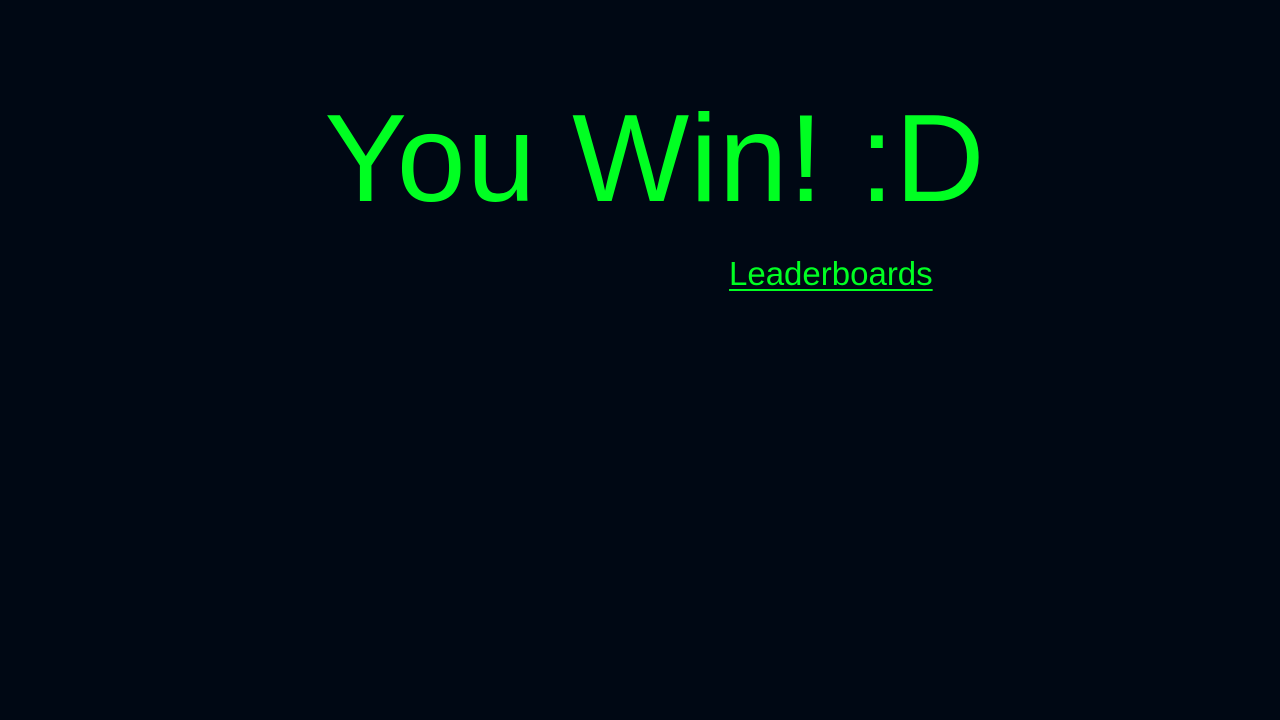  I want to click on win-title: You Win! :D, so click(655, 159).